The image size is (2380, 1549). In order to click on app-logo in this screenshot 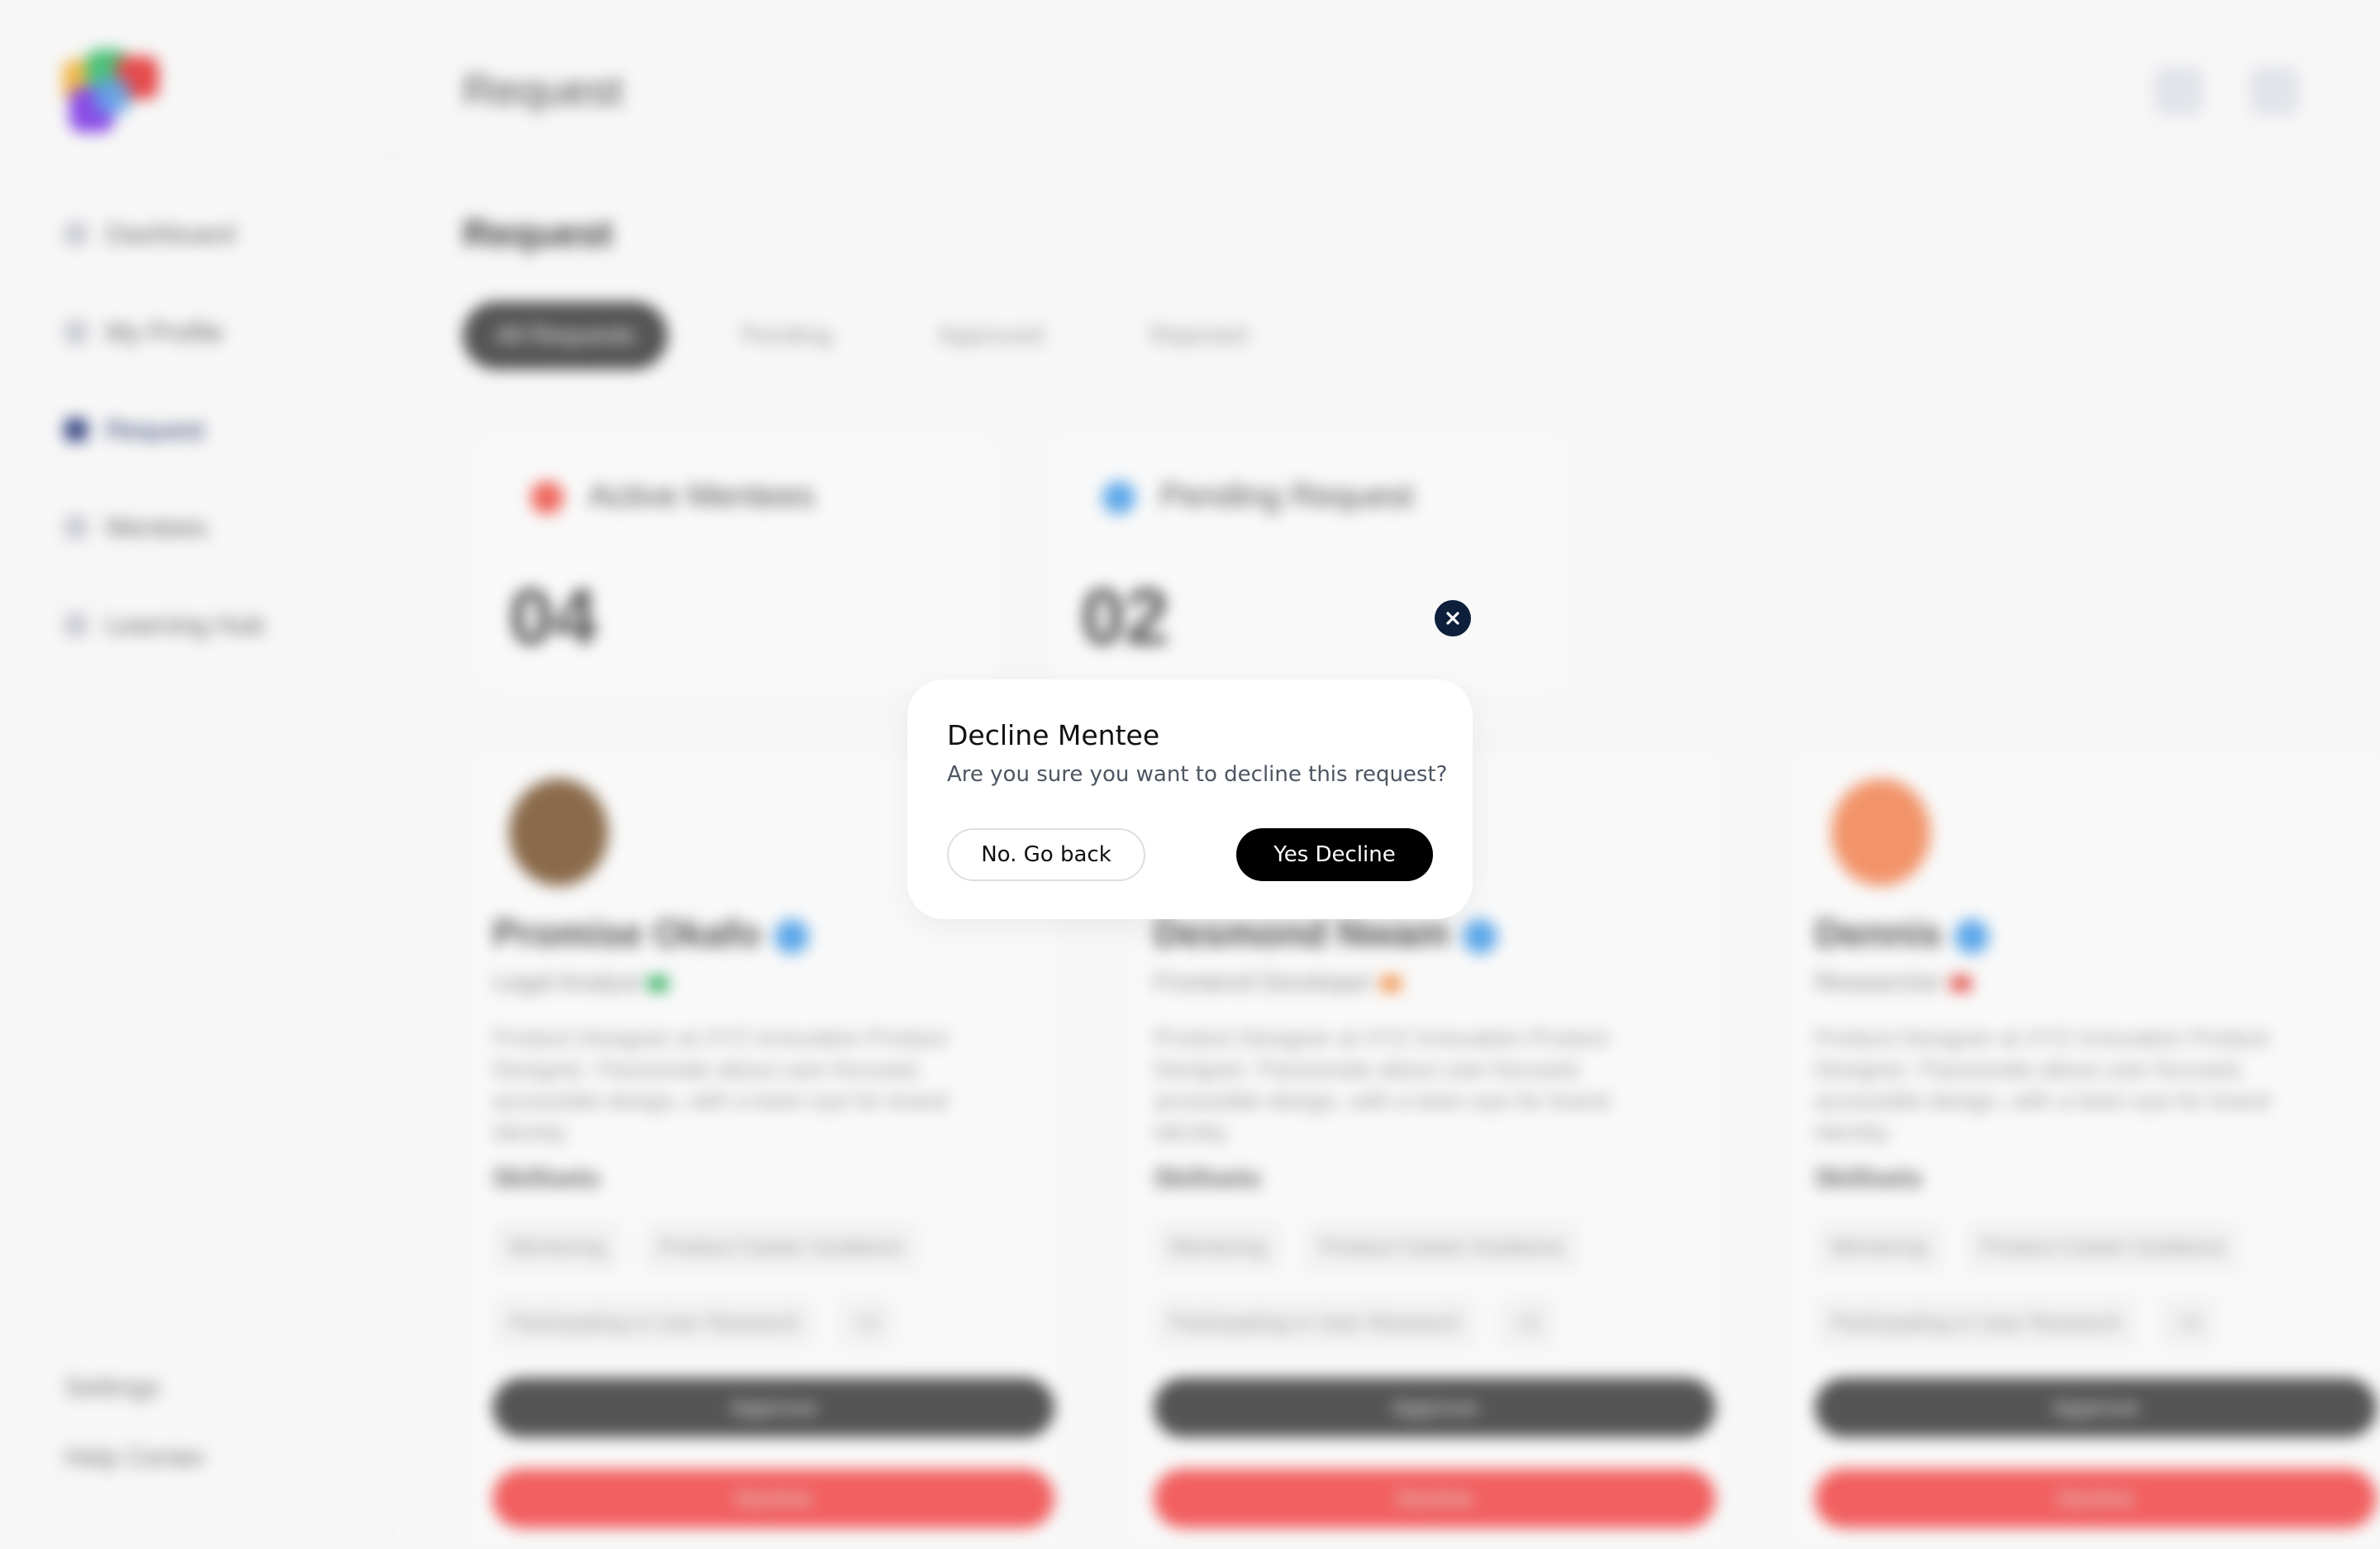, I will do `click(116, 91)`.